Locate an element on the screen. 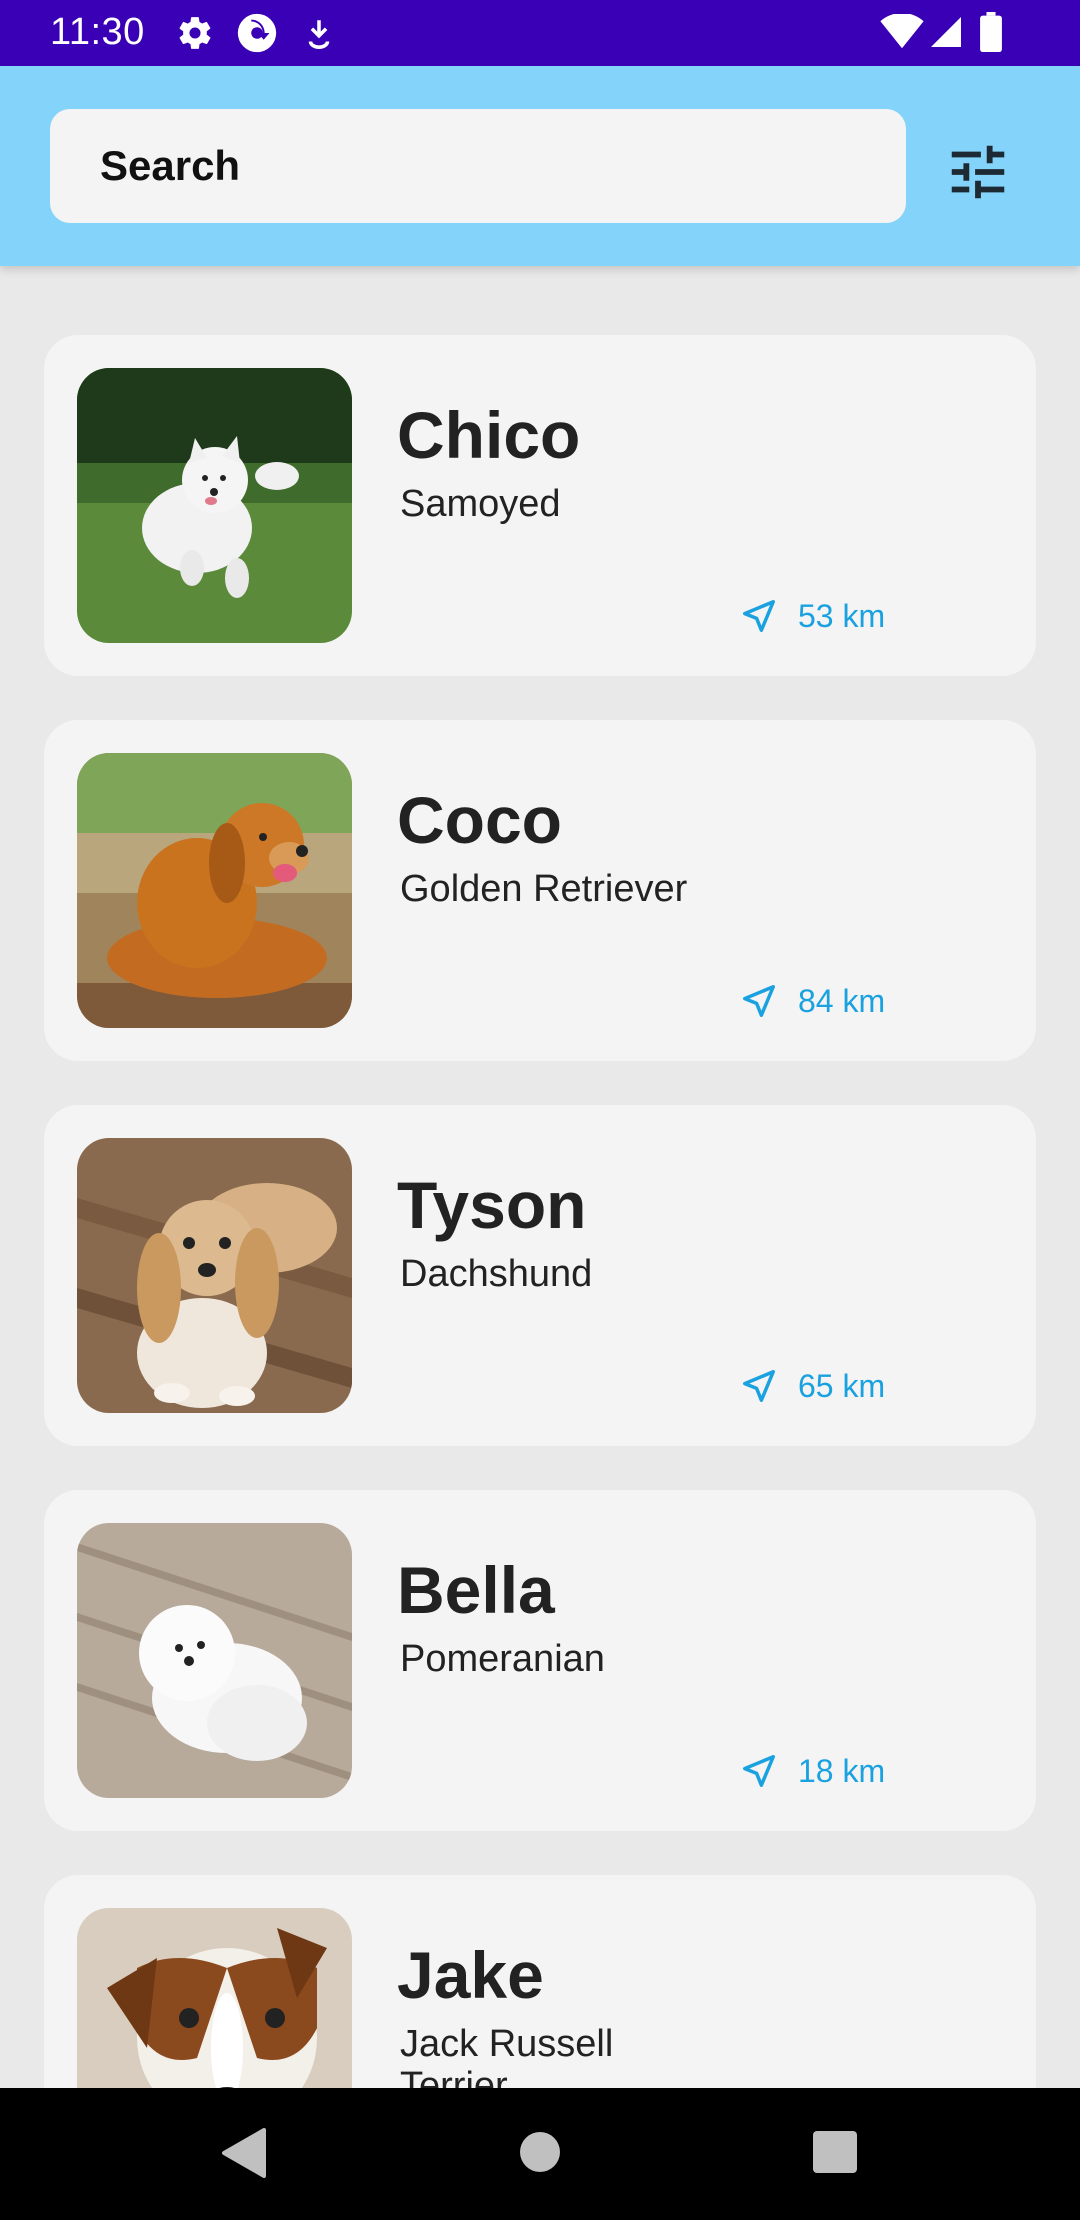  status-time: 11:30 is located at coordinates (97, 32).